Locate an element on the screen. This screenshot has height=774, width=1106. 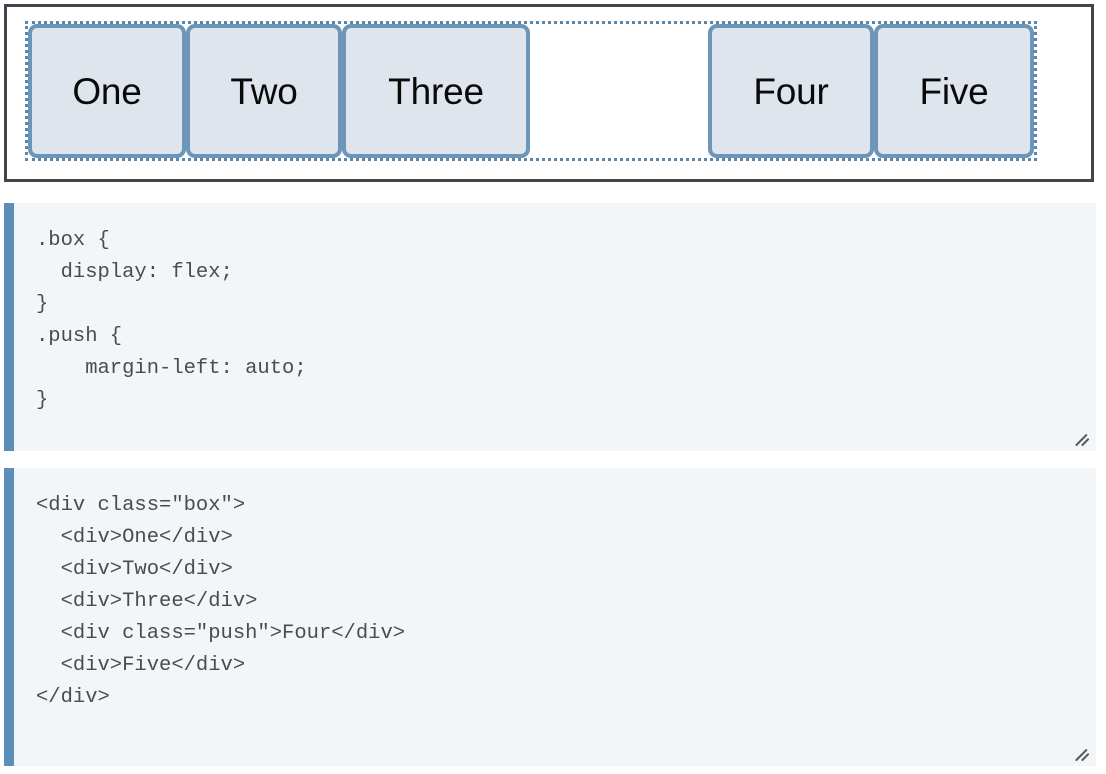
flex-item-three: Three is located at coordinates (436, 91).